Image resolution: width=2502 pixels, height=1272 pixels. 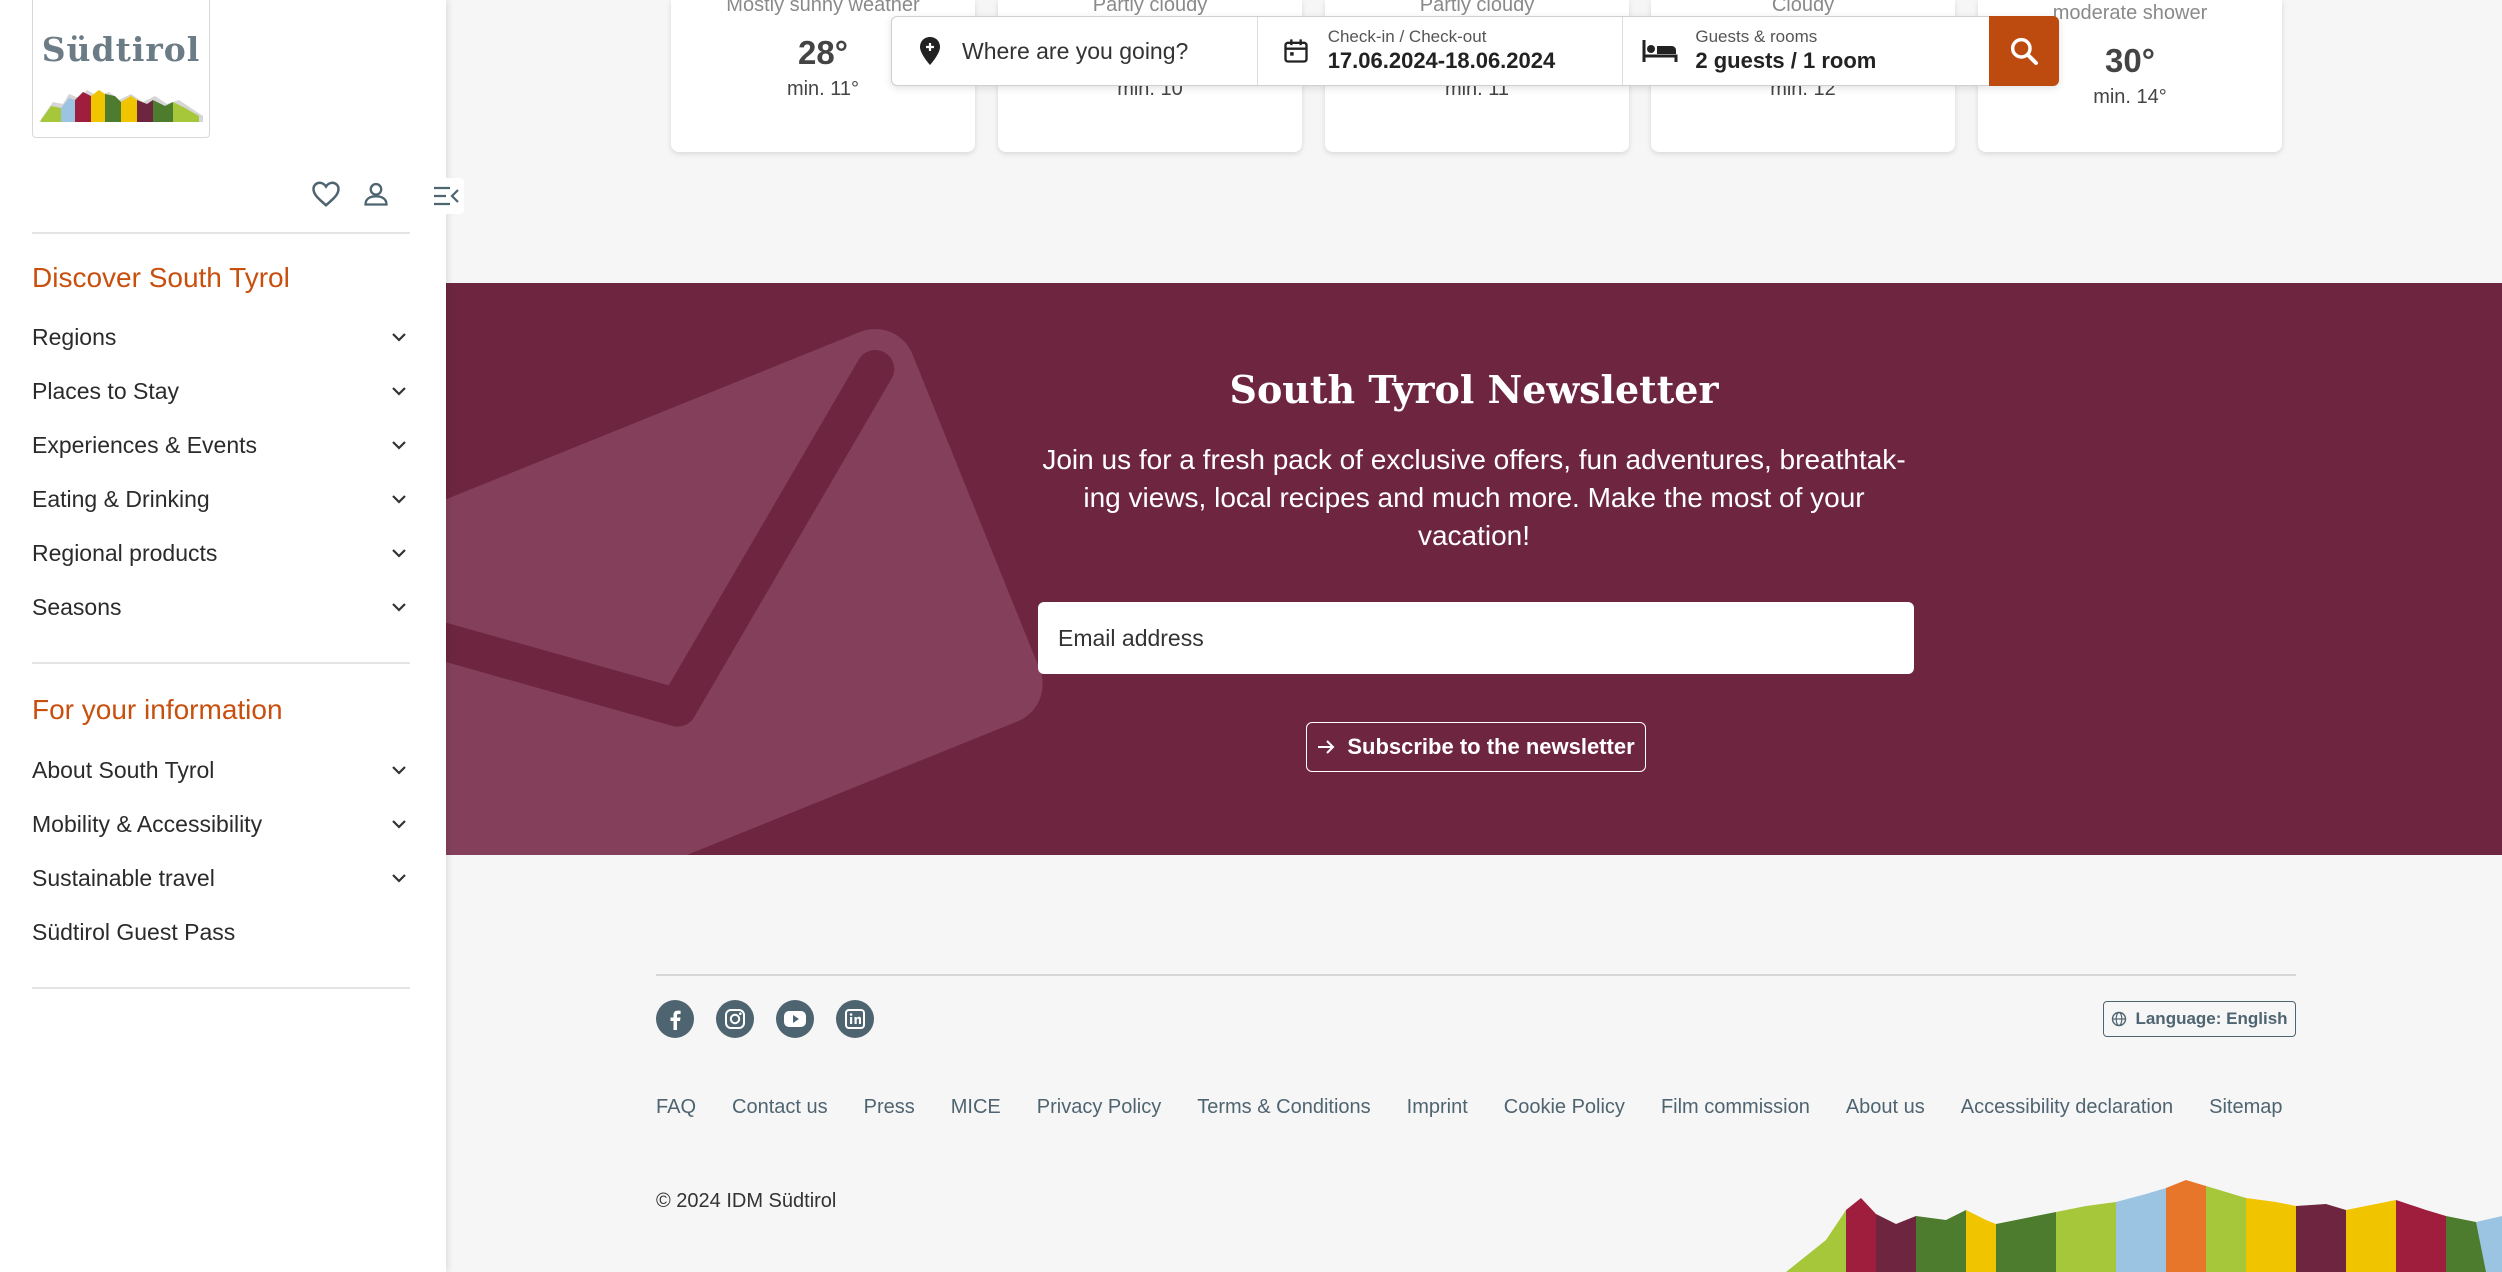 What do you see at coordinates (121, 49) in the screenshot?
I see `logo-wordmark: Südtirol` at bounding box center [121, 49].